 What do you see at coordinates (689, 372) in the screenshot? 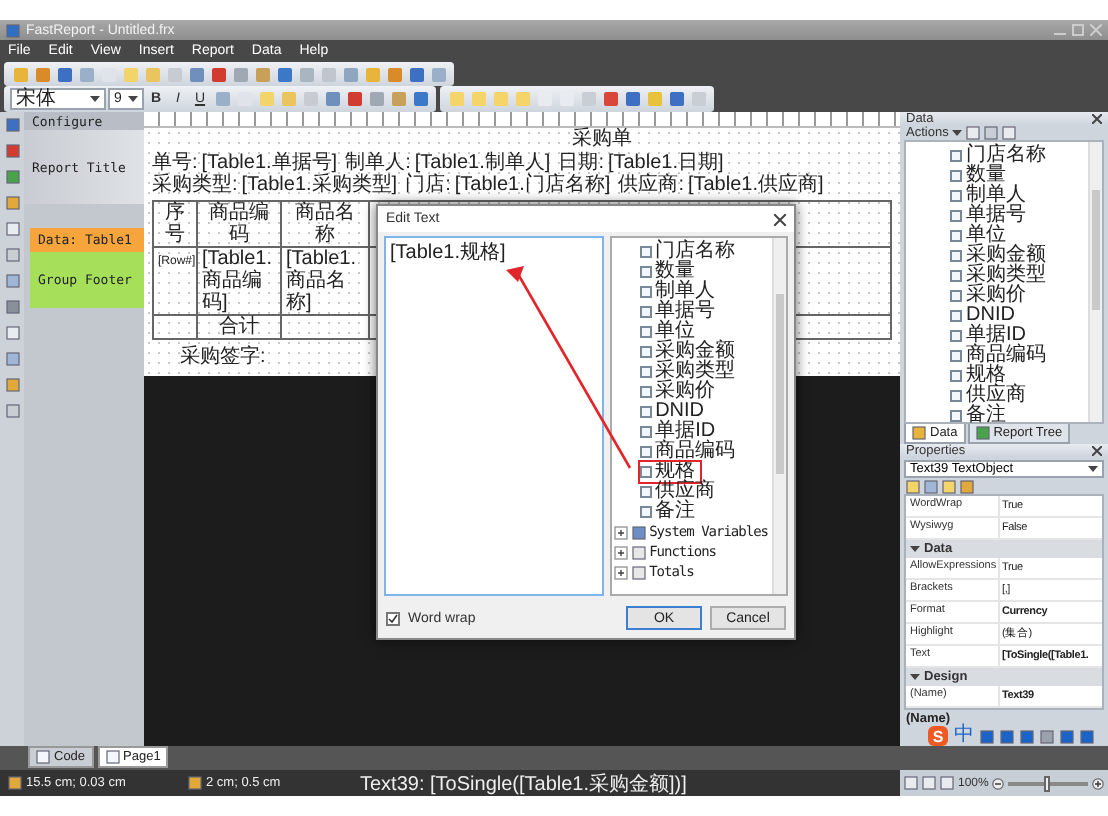
I see `tree-item: 采购类型` at bounding box center [689, 372].